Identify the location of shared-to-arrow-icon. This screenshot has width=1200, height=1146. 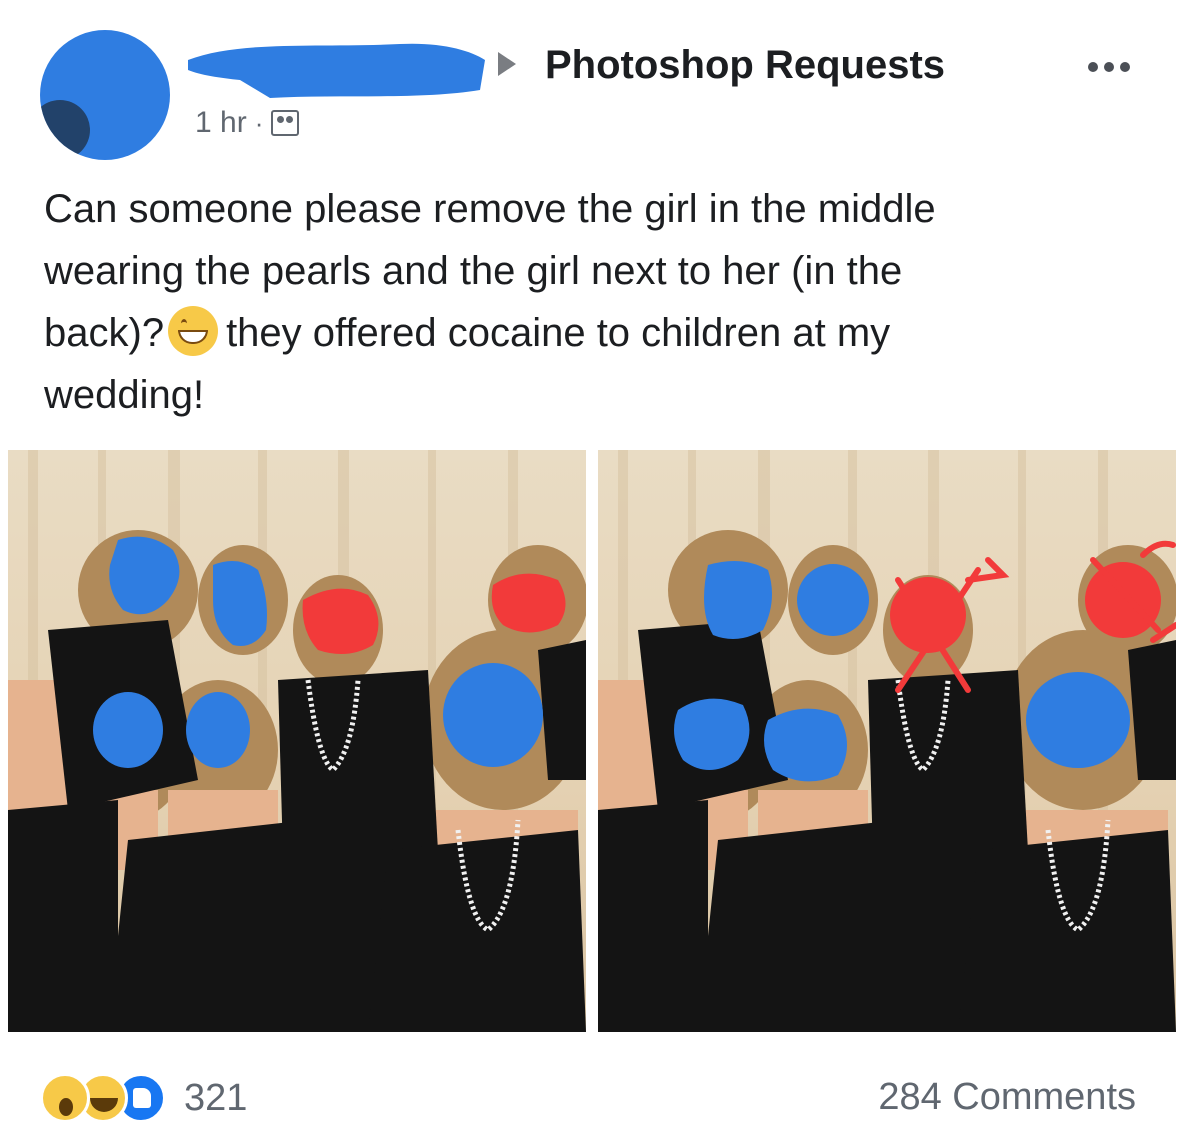
(507, 64).